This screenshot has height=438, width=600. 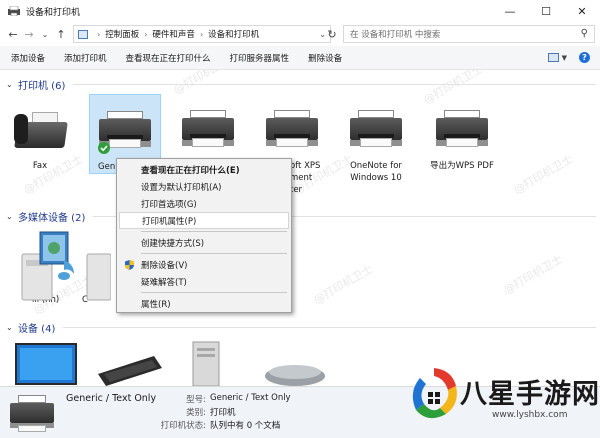 I want to click on maximize-button: ☐, so click(x=546, y=11).